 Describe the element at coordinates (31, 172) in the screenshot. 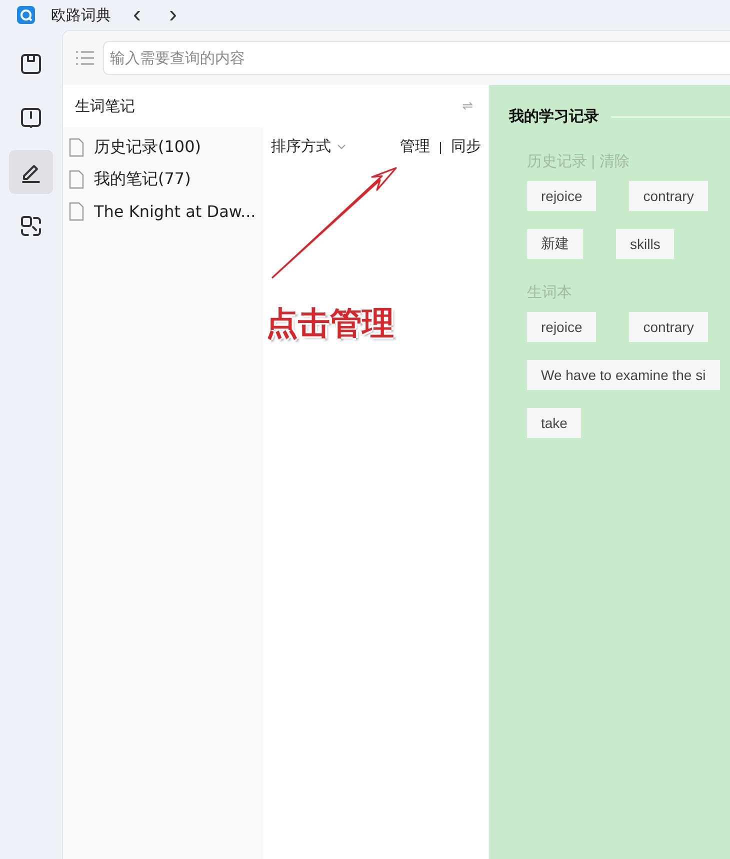

I see `rail-button` at that location.